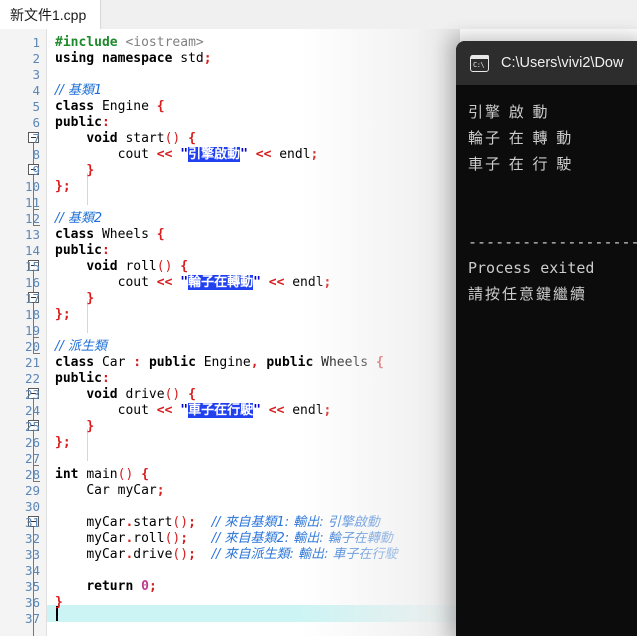 The height and width of the screenshot is (636, 637). I want to click on comment-base-class-2: // 基類2, so click(79, 218).